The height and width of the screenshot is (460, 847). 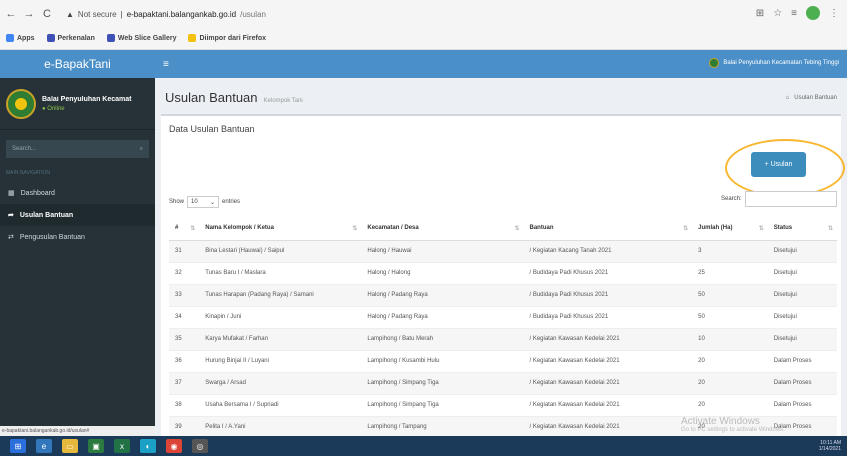 I want to click on cell-nama: Bina Lestari (Hauwai) / Saipul, so click(x=280, y=250).